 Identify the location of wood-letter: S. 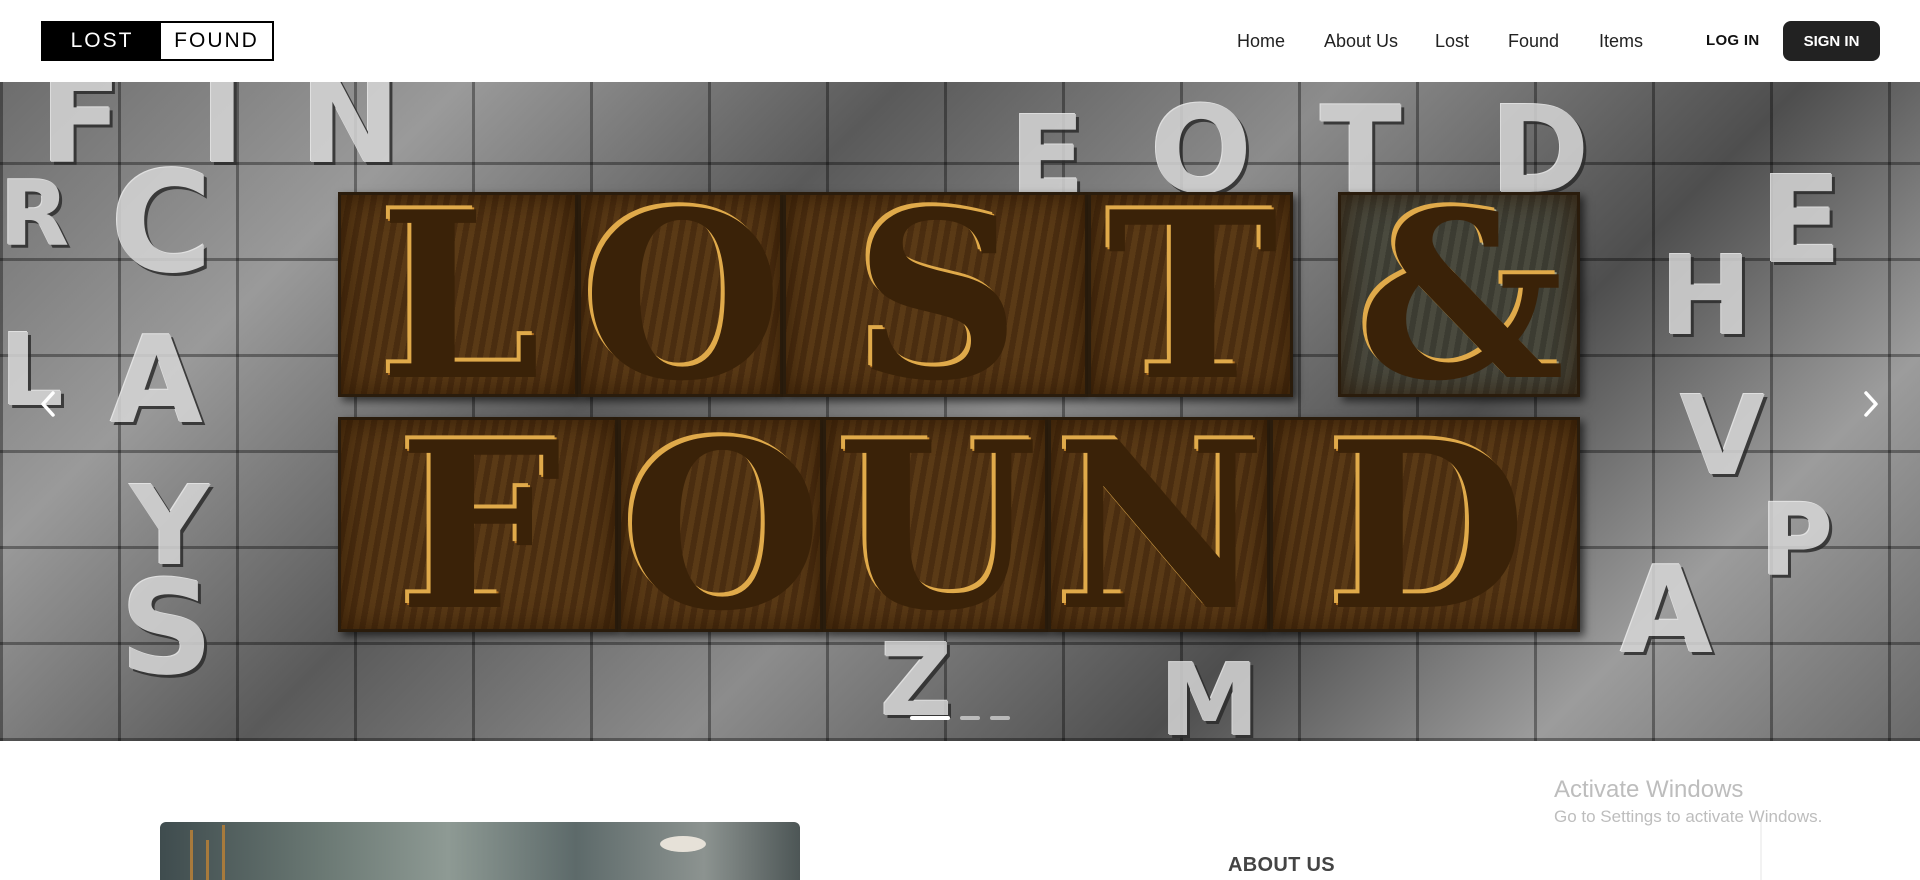
(935, 295).